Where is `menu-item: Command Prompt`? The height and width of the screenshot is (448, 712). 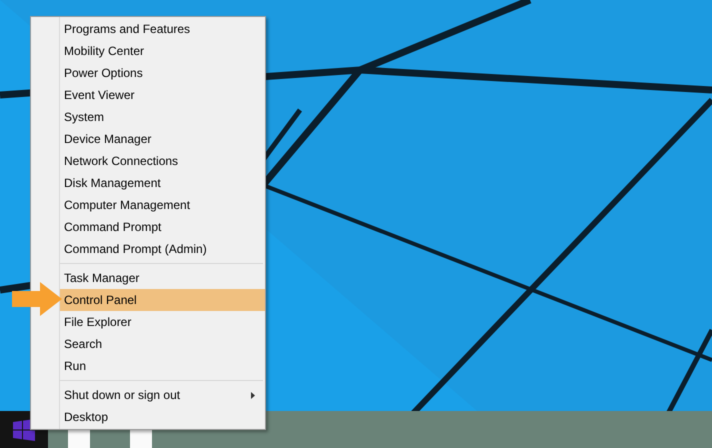 menu-item: Command Prompt is located at coordinates (162, 227).